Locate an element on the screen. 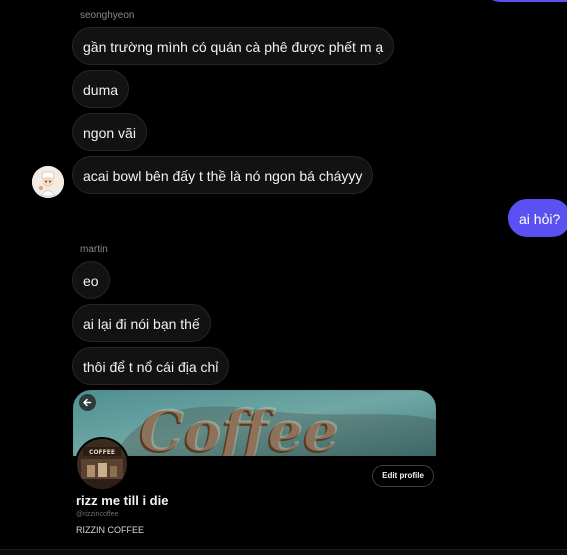  message-bubble: thôi để t nổ cái địa chỉ is located at coordinates (151, 366).